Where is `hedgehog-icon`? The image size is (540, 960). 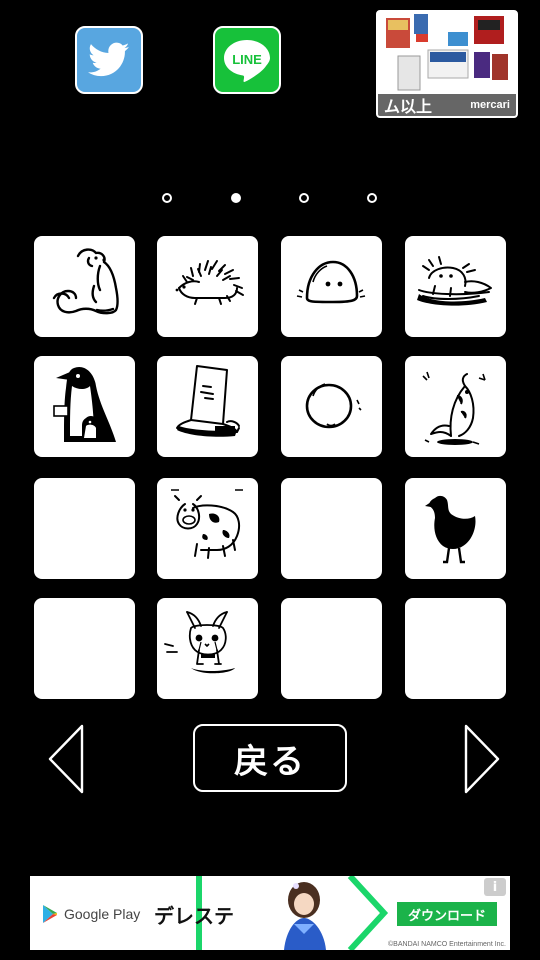 hedgehog-icon is located at coordinates (209, 282).